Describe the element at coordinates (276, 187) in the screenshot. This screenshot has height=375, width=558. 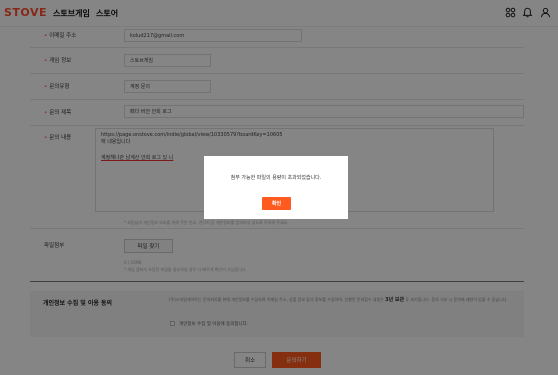
I see `alert-dialog: 첨부 가능한 파일의 용량이 초과되었습니다. 확인` at that location.